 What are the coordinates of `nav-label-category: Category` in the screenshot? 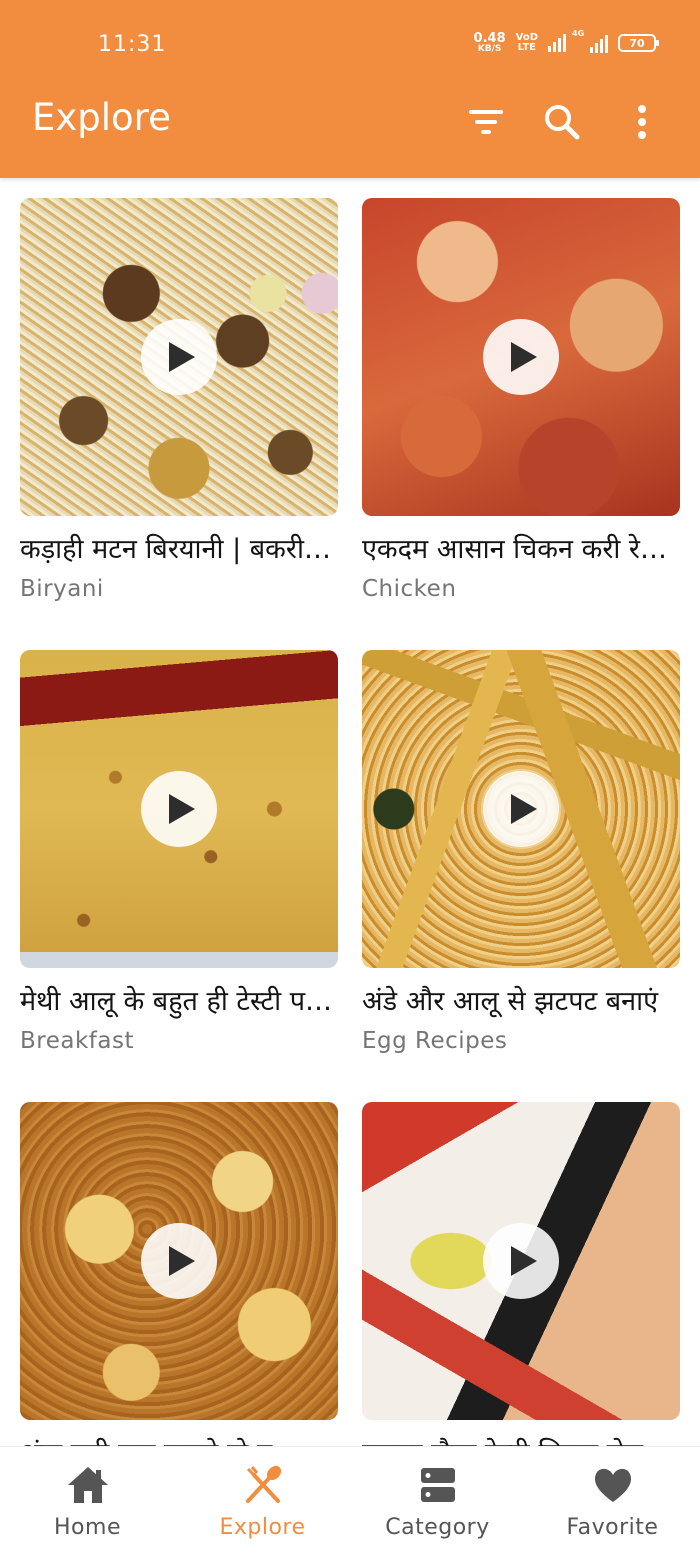 It's located at (437, 1527).